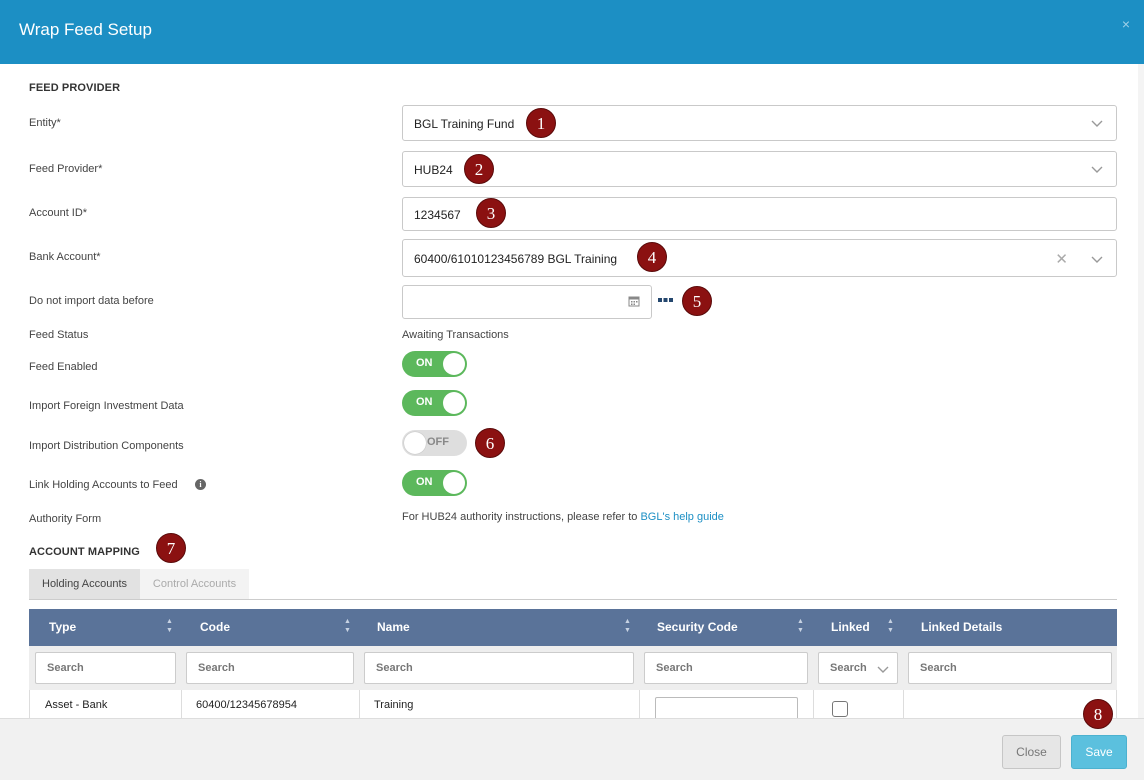 The width and height of the screenshot is (1144, 780). What do you see at coordinates (572, 32) in the screenshot?
I see `dialog-header: Wrap Feed Setup ×` at bounding box center [572, 32].